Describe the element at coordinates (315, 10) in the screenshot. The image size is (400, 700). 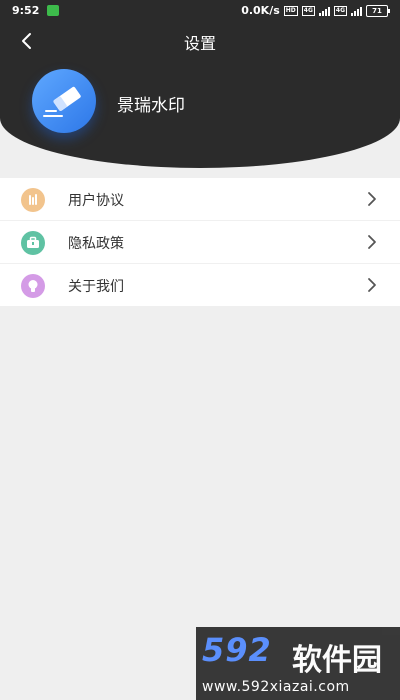
I see `status-right-group: 0.0K/s HD 4G 4G 71` at that location.